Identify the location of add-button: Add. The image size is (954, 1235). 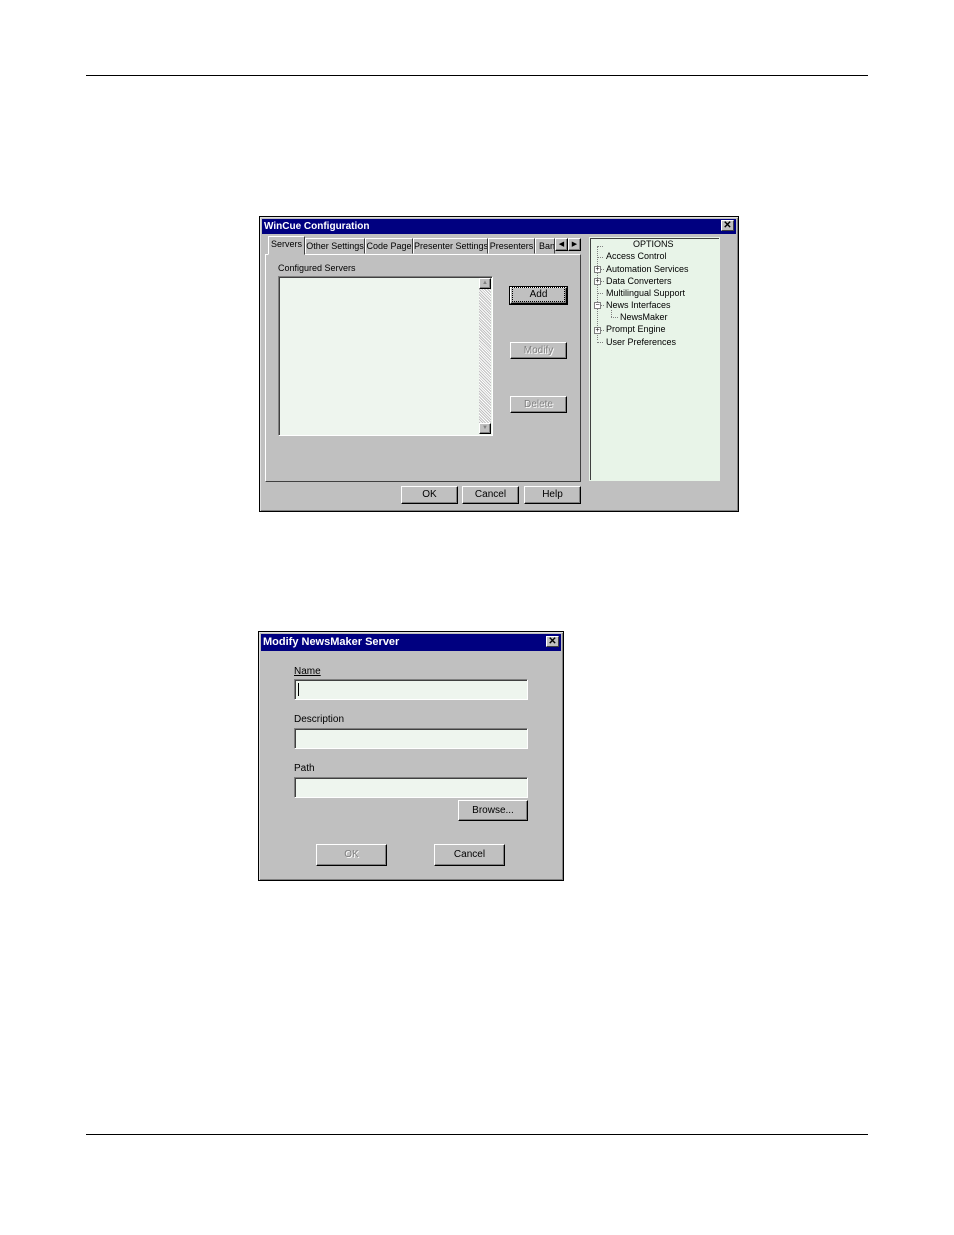
(538, 295).